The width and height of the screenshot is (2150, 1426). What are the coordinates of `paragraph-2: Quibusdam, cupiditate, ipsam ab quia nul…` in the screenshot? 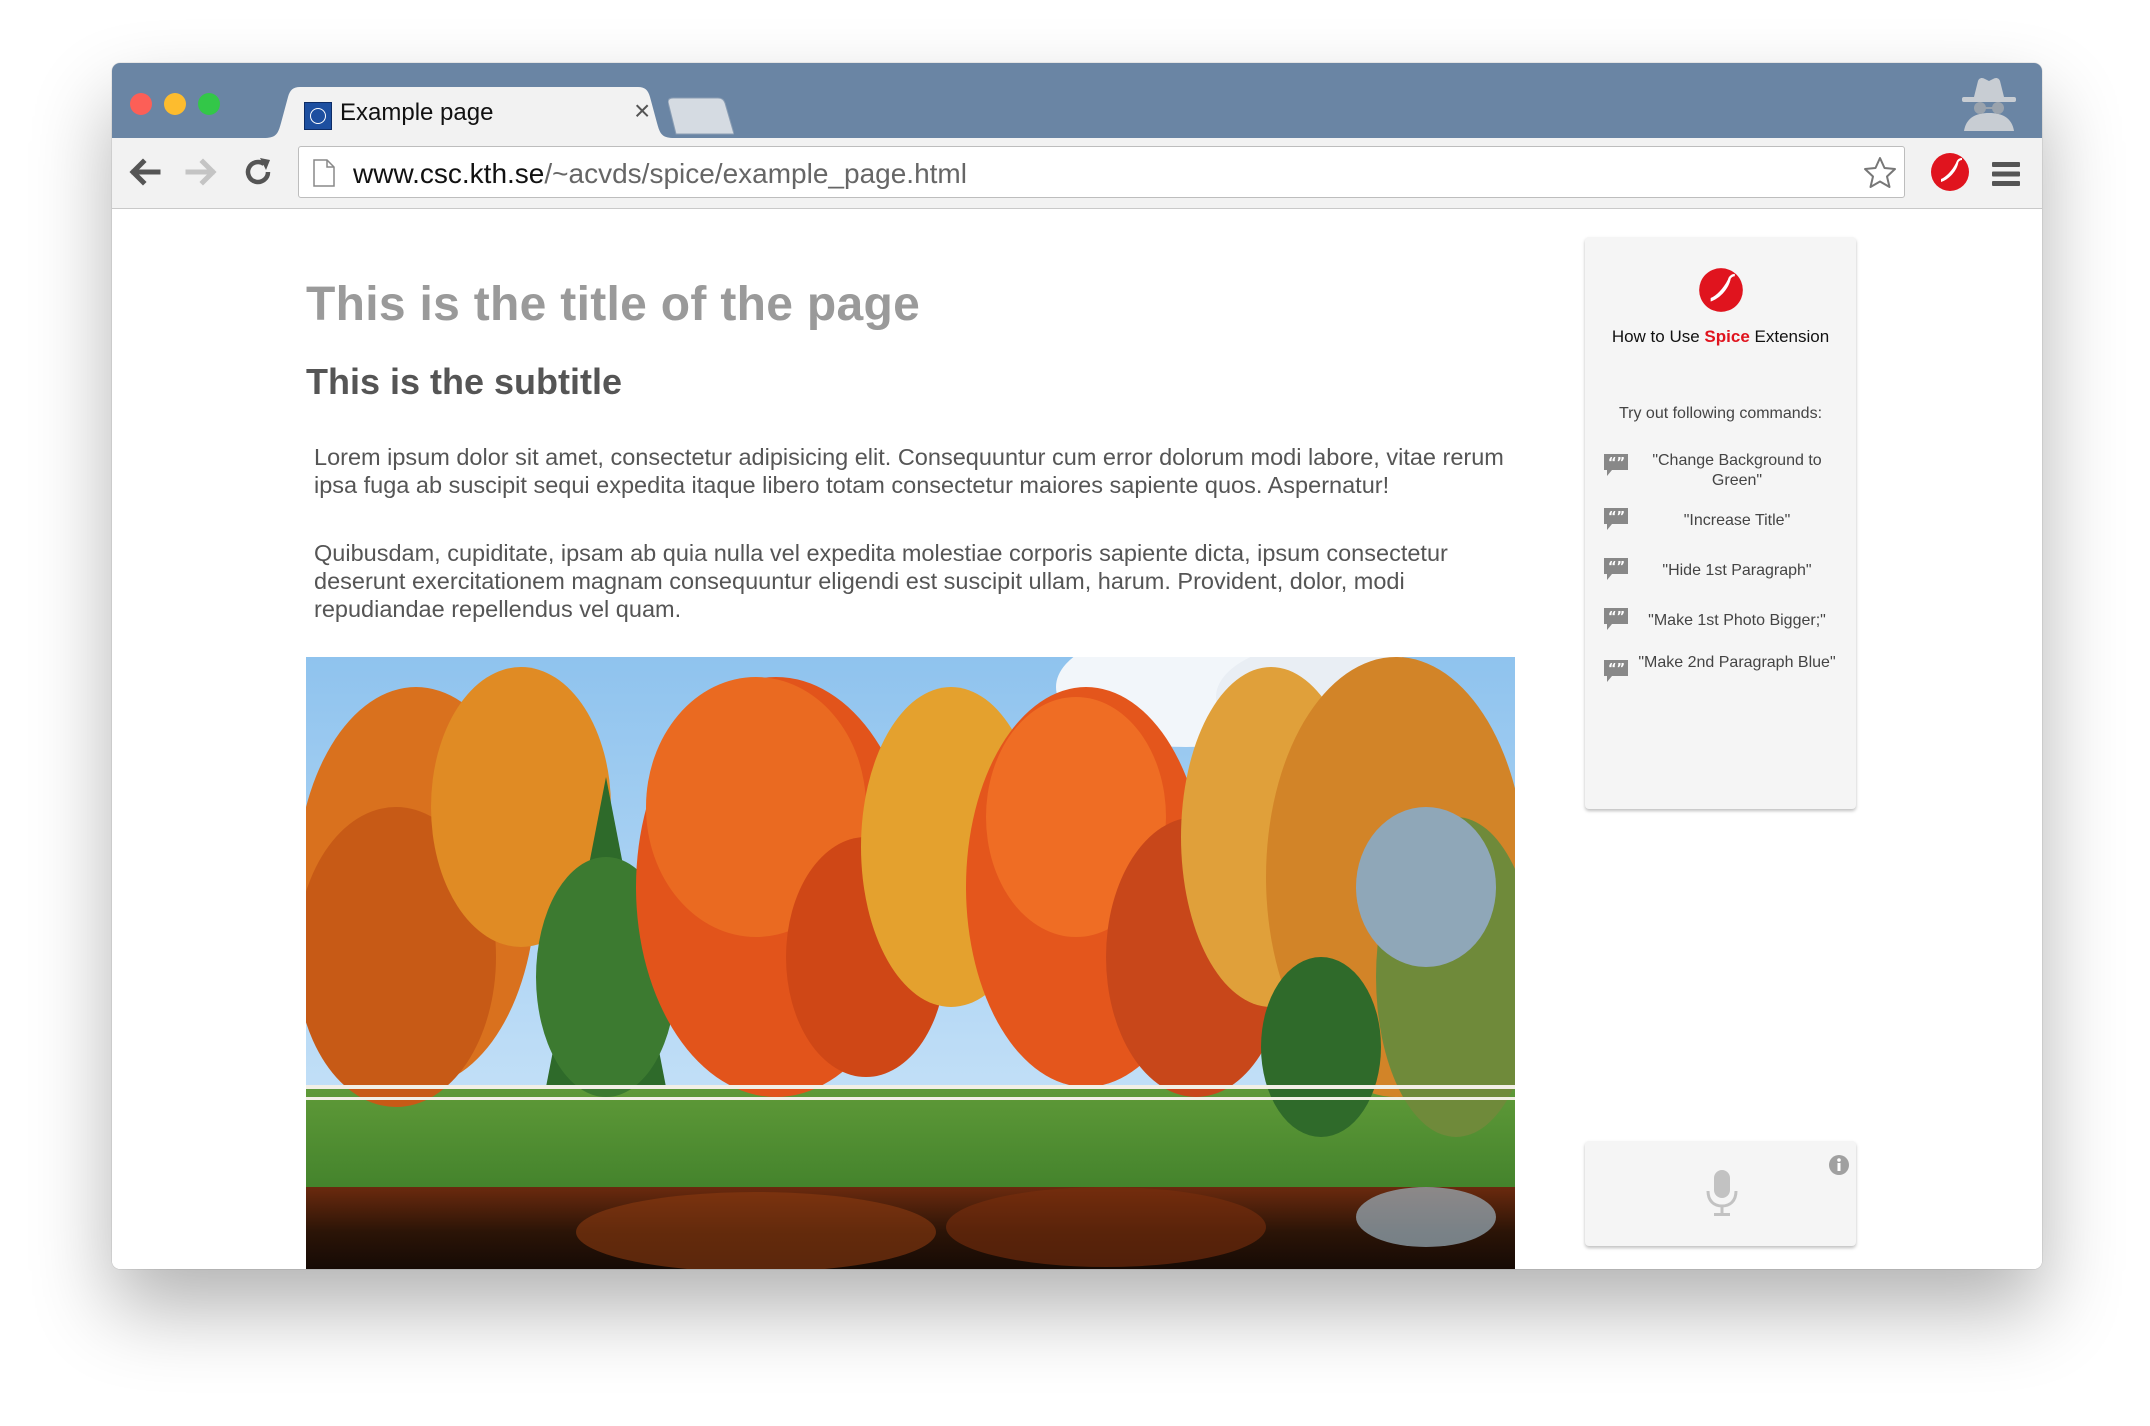 It's located at (881, 581).